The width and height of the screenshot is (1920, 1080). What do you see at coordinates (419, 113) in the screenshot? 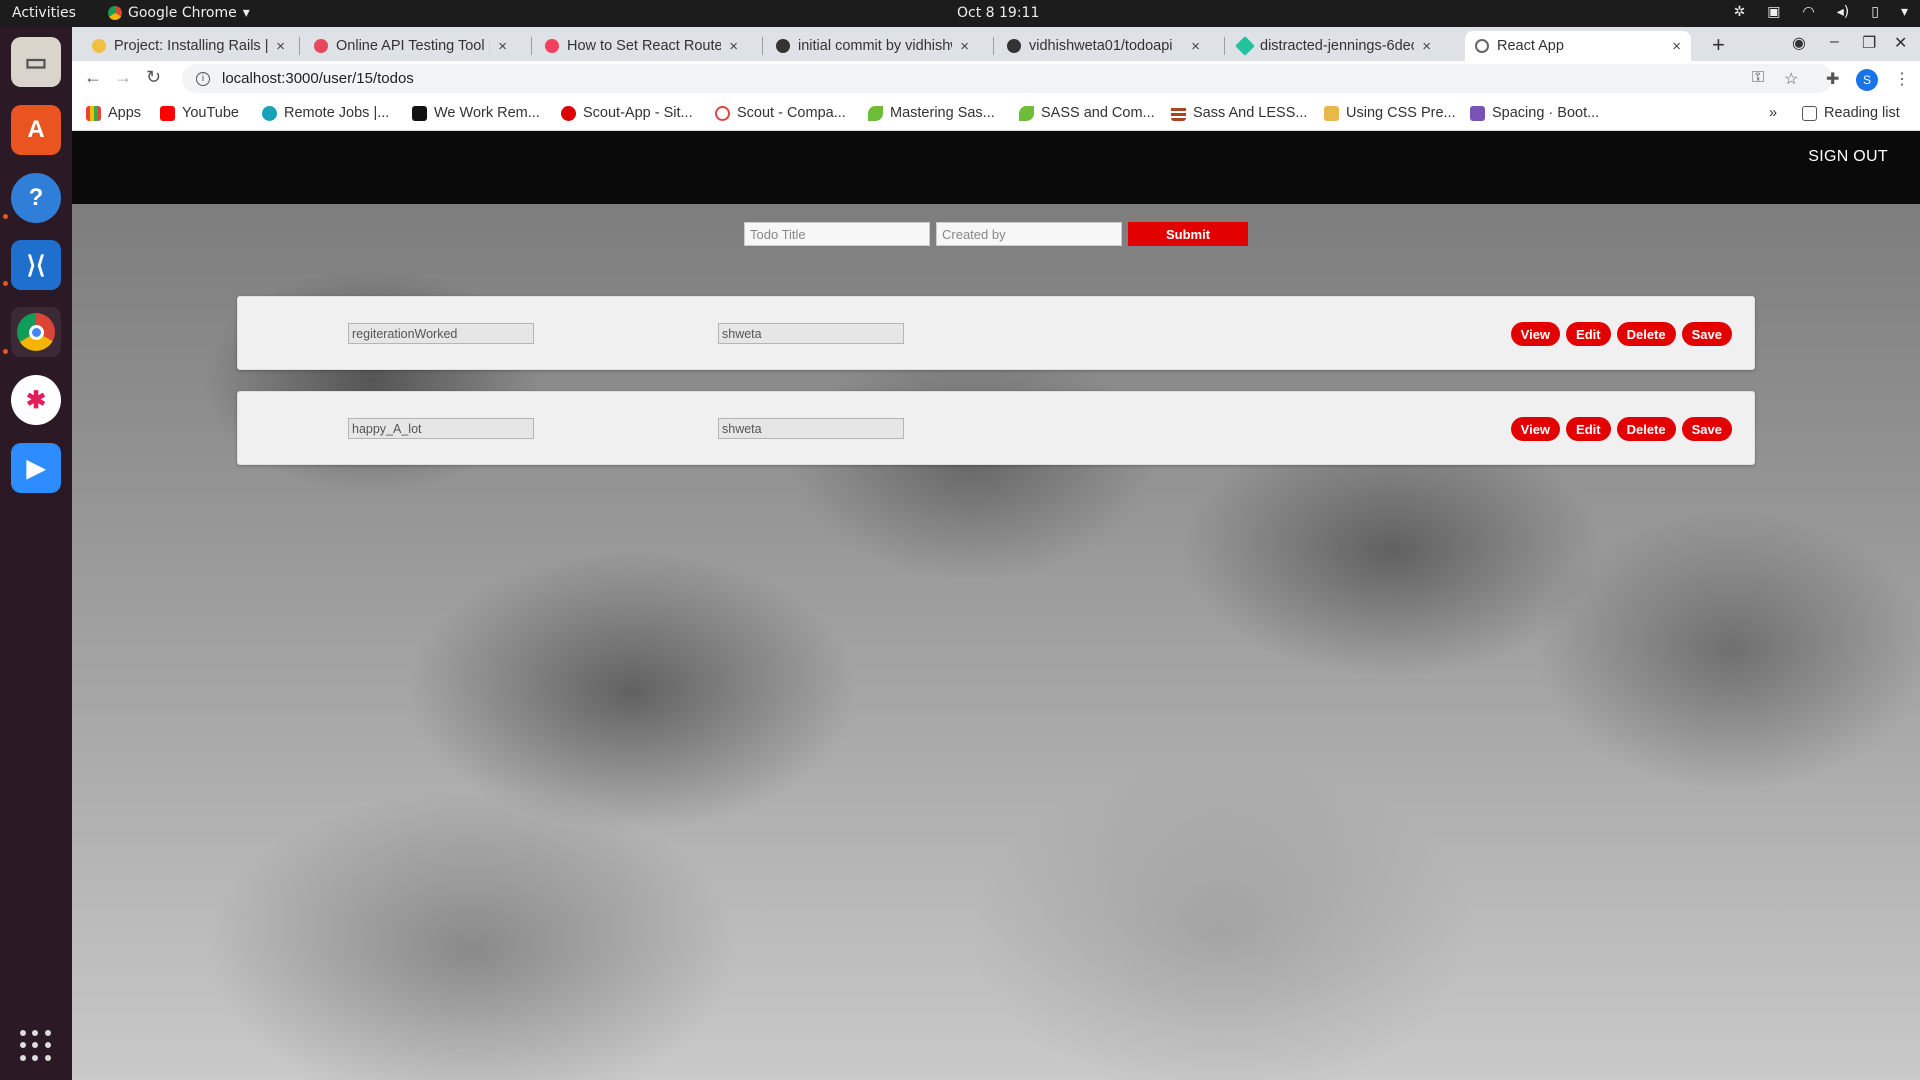
I see `wwr-icon` at bounding box center [419, 113].